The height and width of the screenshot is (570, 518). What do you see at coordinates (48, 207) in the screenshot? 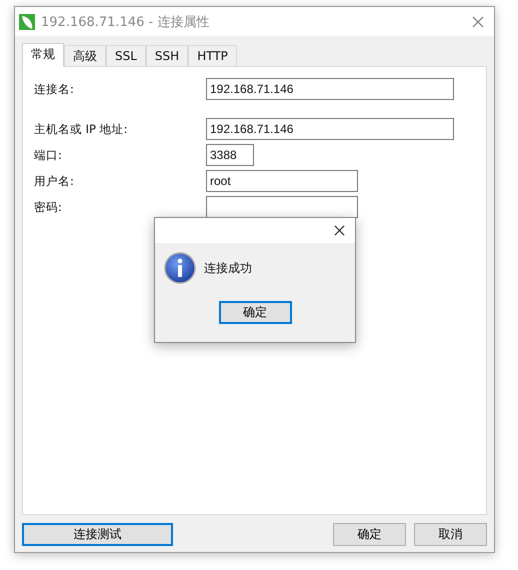
I see `field-label: 密码:` at bounding box center [48, 207].